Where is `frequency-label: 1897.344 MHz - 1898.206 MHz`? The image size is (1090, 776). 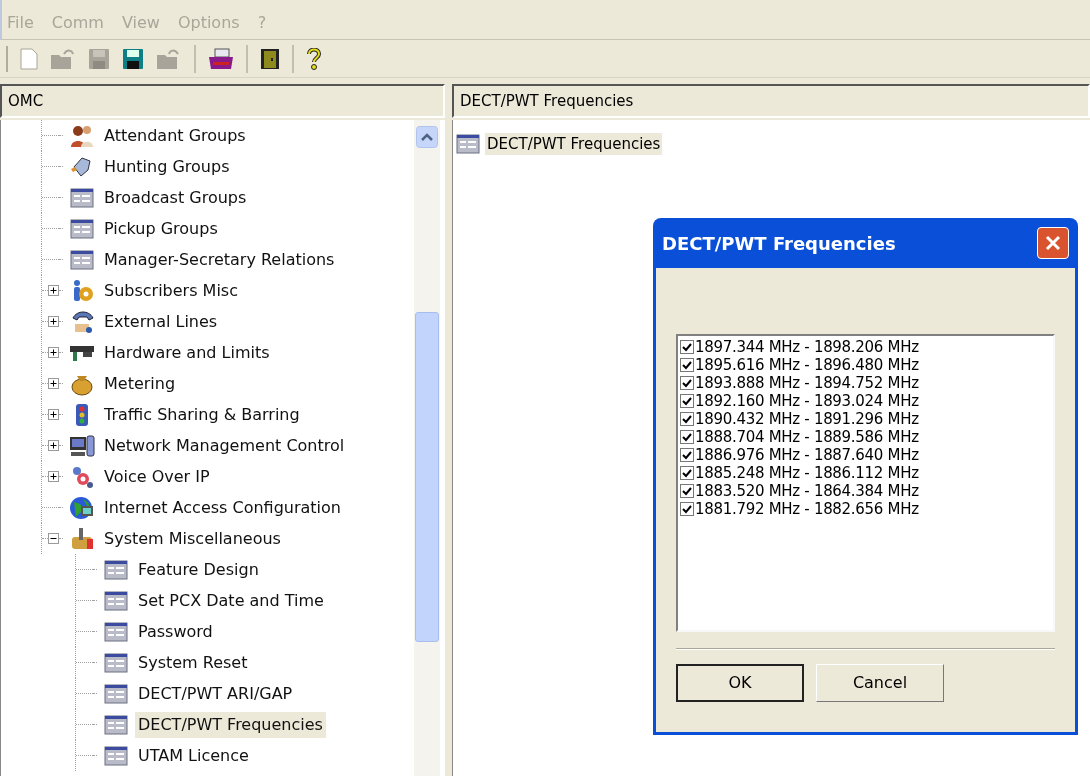 frequency-label: 1897.344 MHz - 1898.206 MHz is located at coordinates (807, 347).